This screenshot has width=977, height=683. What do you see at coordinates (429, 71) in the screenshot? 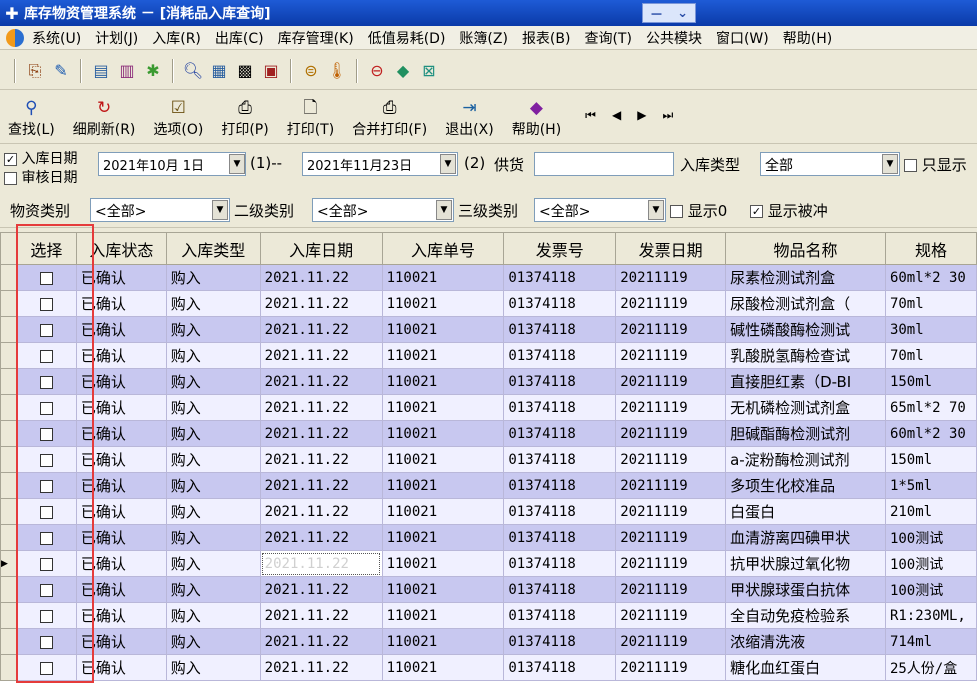
I see `cross-box-icon: ⊠` at bounding box center [429, 71].